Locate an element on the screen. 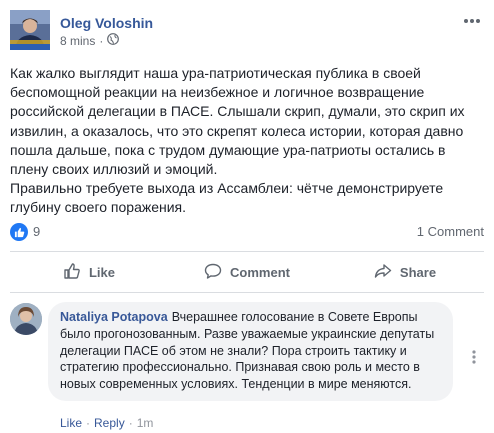 The width and height of the screenshot is (494, 433). globe-icon is located at coordinates (113, 41).